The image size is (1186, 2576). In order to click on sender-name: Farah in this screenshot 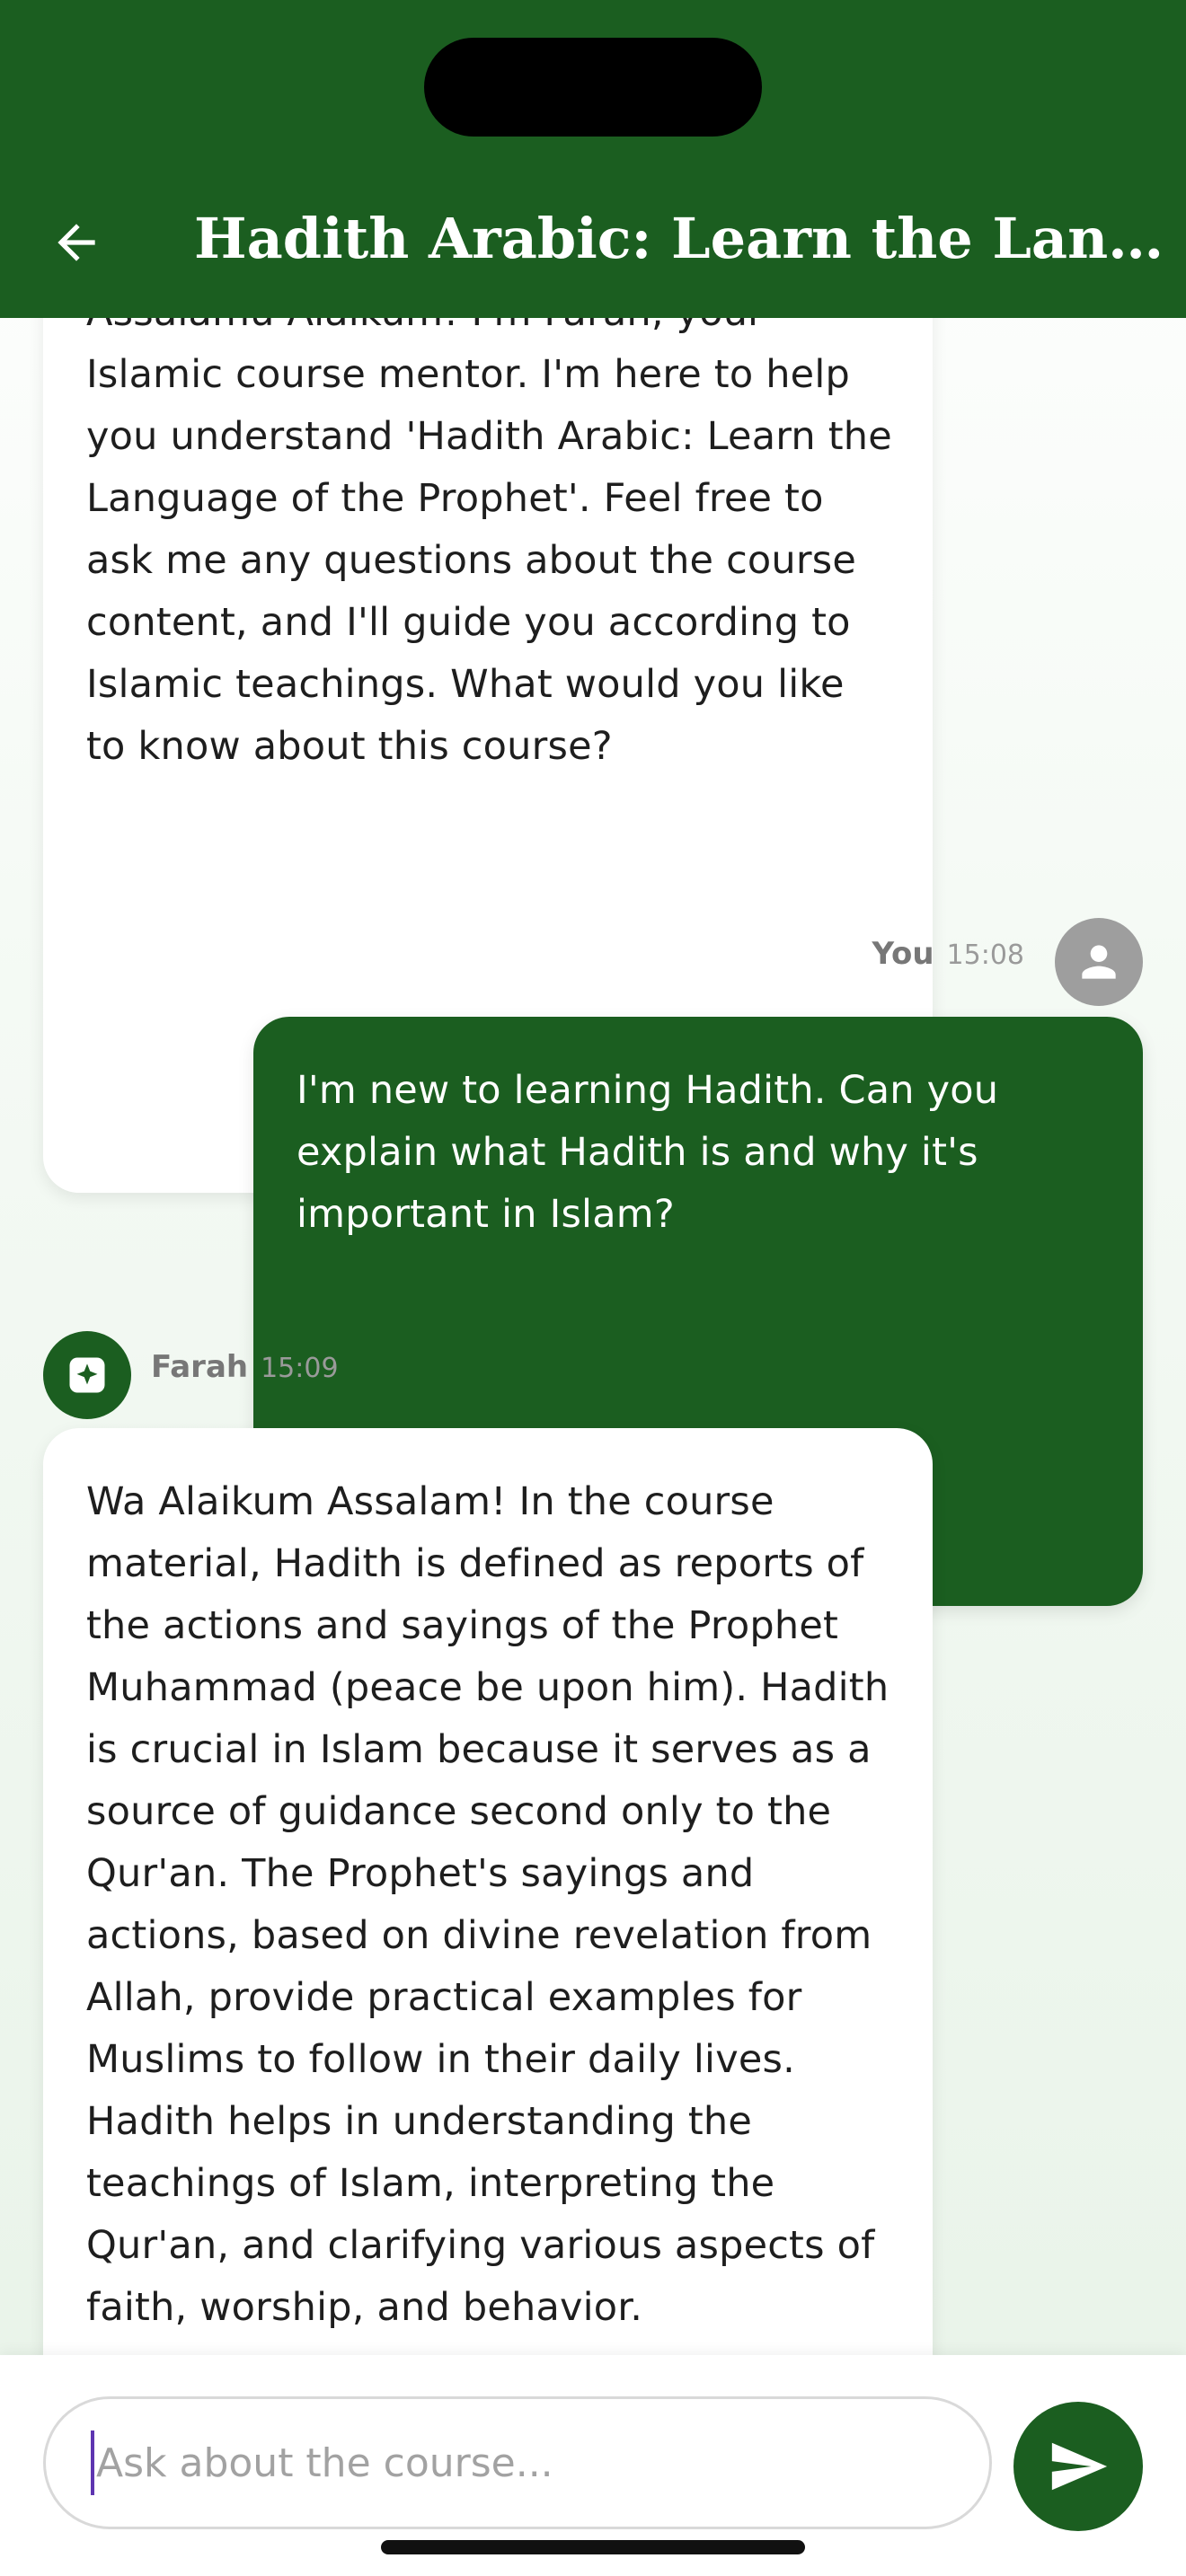, I will do `click(200, 1367)`.